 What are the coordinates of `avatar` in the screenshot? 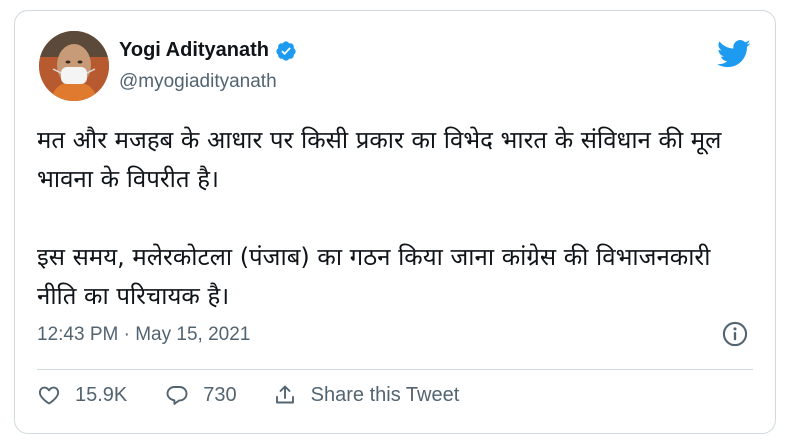 It's located at (74, 66).